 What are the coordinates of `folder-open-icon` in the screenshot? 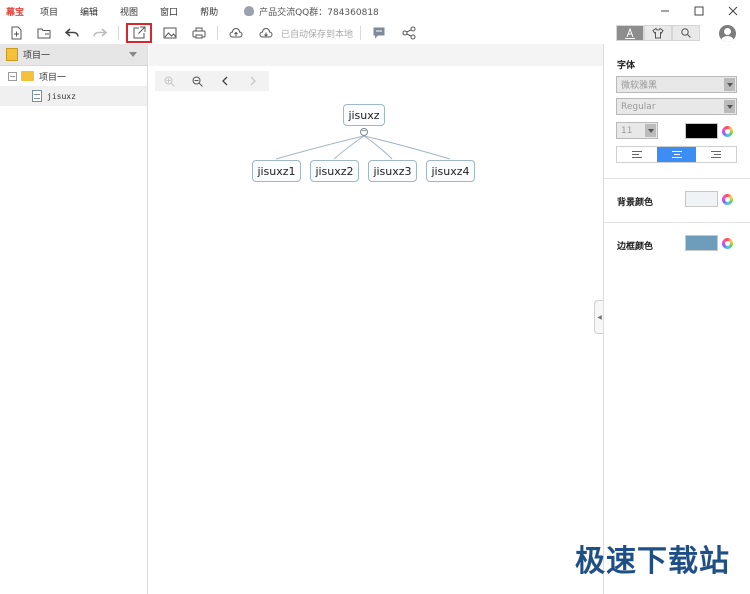 It's located at (44, 33).